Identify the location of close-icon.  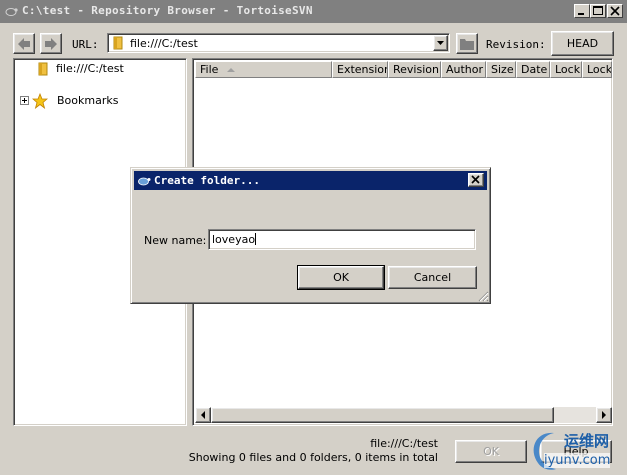
(475, 179).